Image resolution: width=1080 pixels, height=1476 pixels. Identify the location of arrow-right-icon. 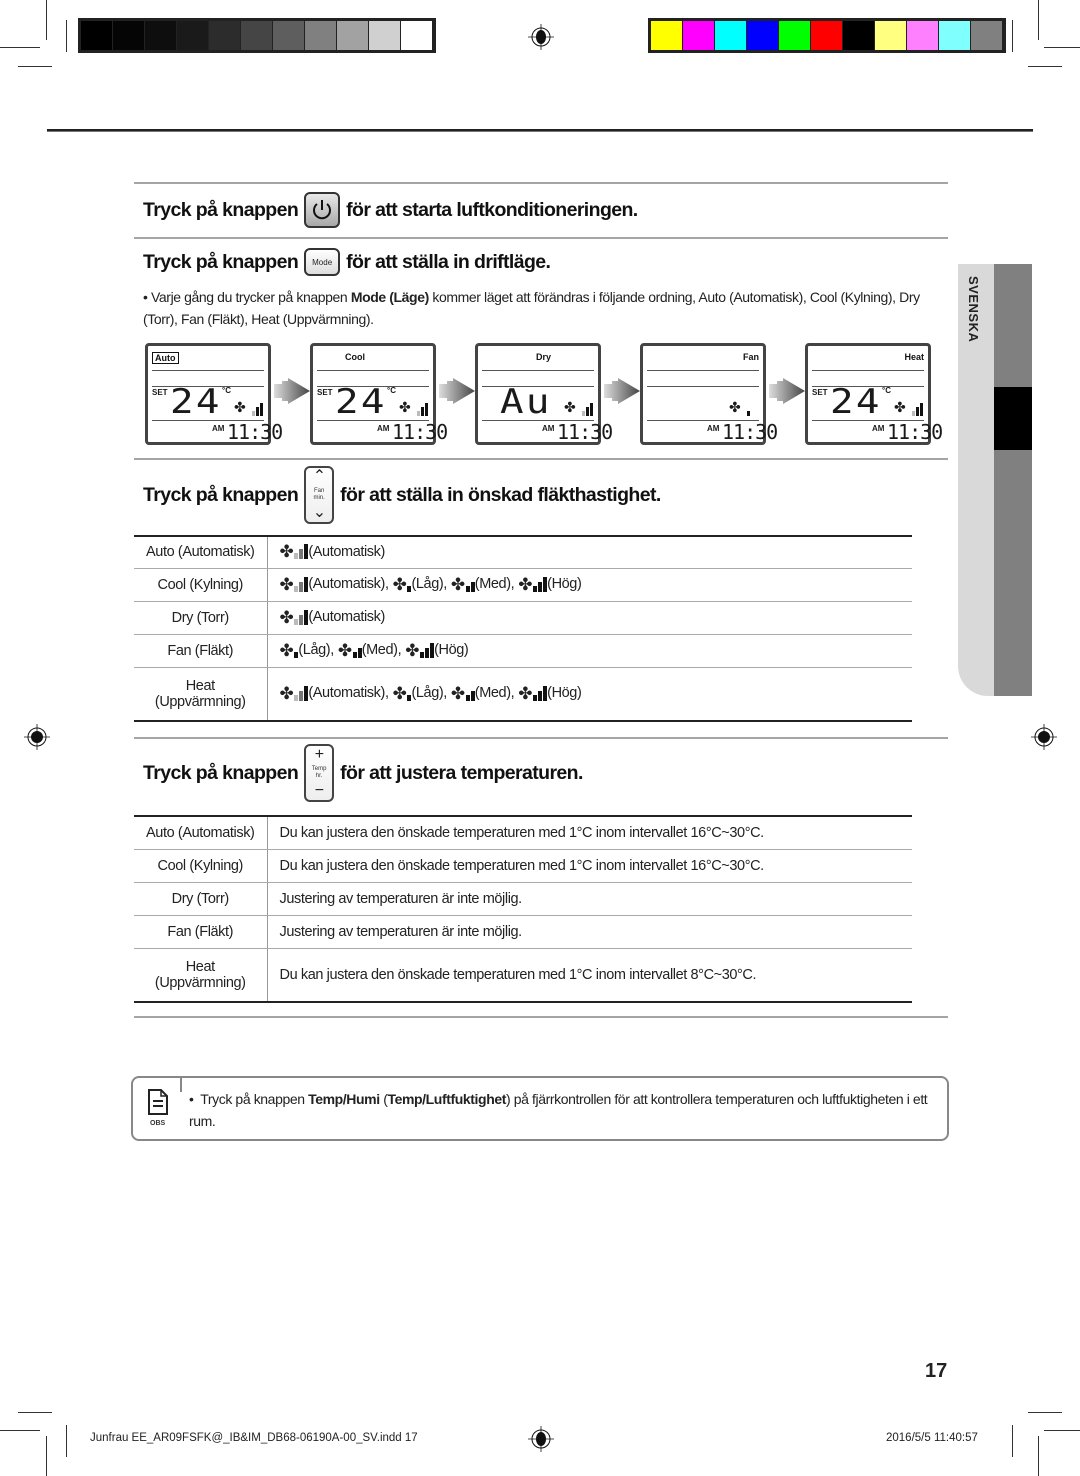
(292, 391).